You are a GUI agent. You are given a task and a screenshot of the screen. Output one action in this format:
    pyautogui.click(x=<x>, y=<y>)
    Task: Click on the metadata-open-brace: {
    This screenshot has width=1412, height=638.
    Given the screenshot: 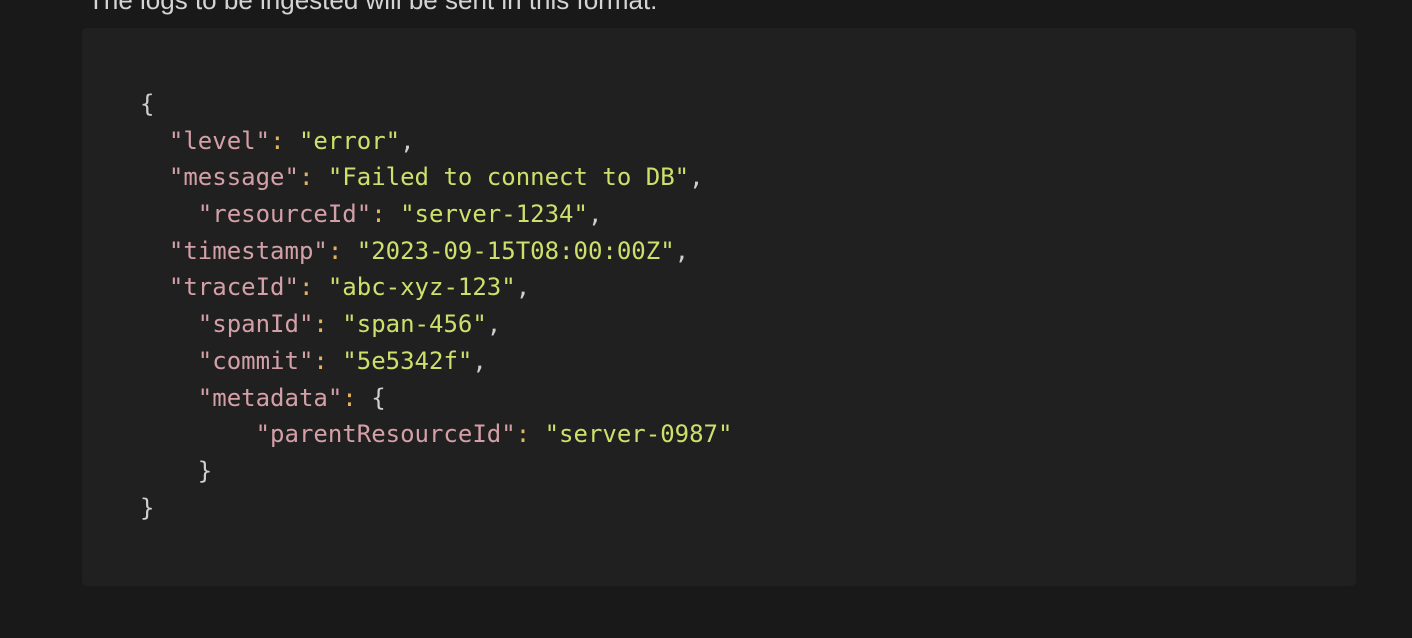 What is the action you would take?
    pyautogui.click(x=378, y=397)
    